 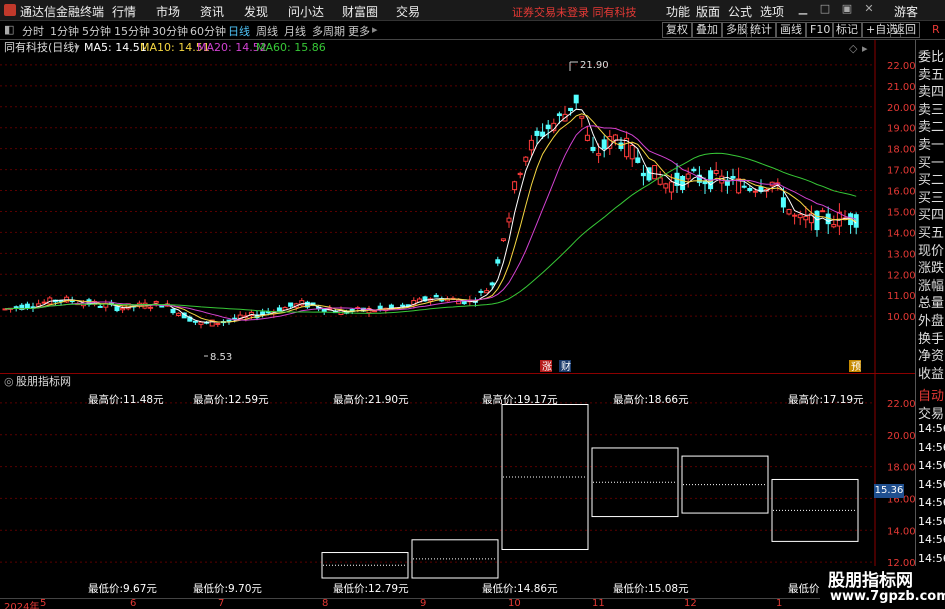 I want to click on collapse-icon: ◧, so click(x=9, y=29).